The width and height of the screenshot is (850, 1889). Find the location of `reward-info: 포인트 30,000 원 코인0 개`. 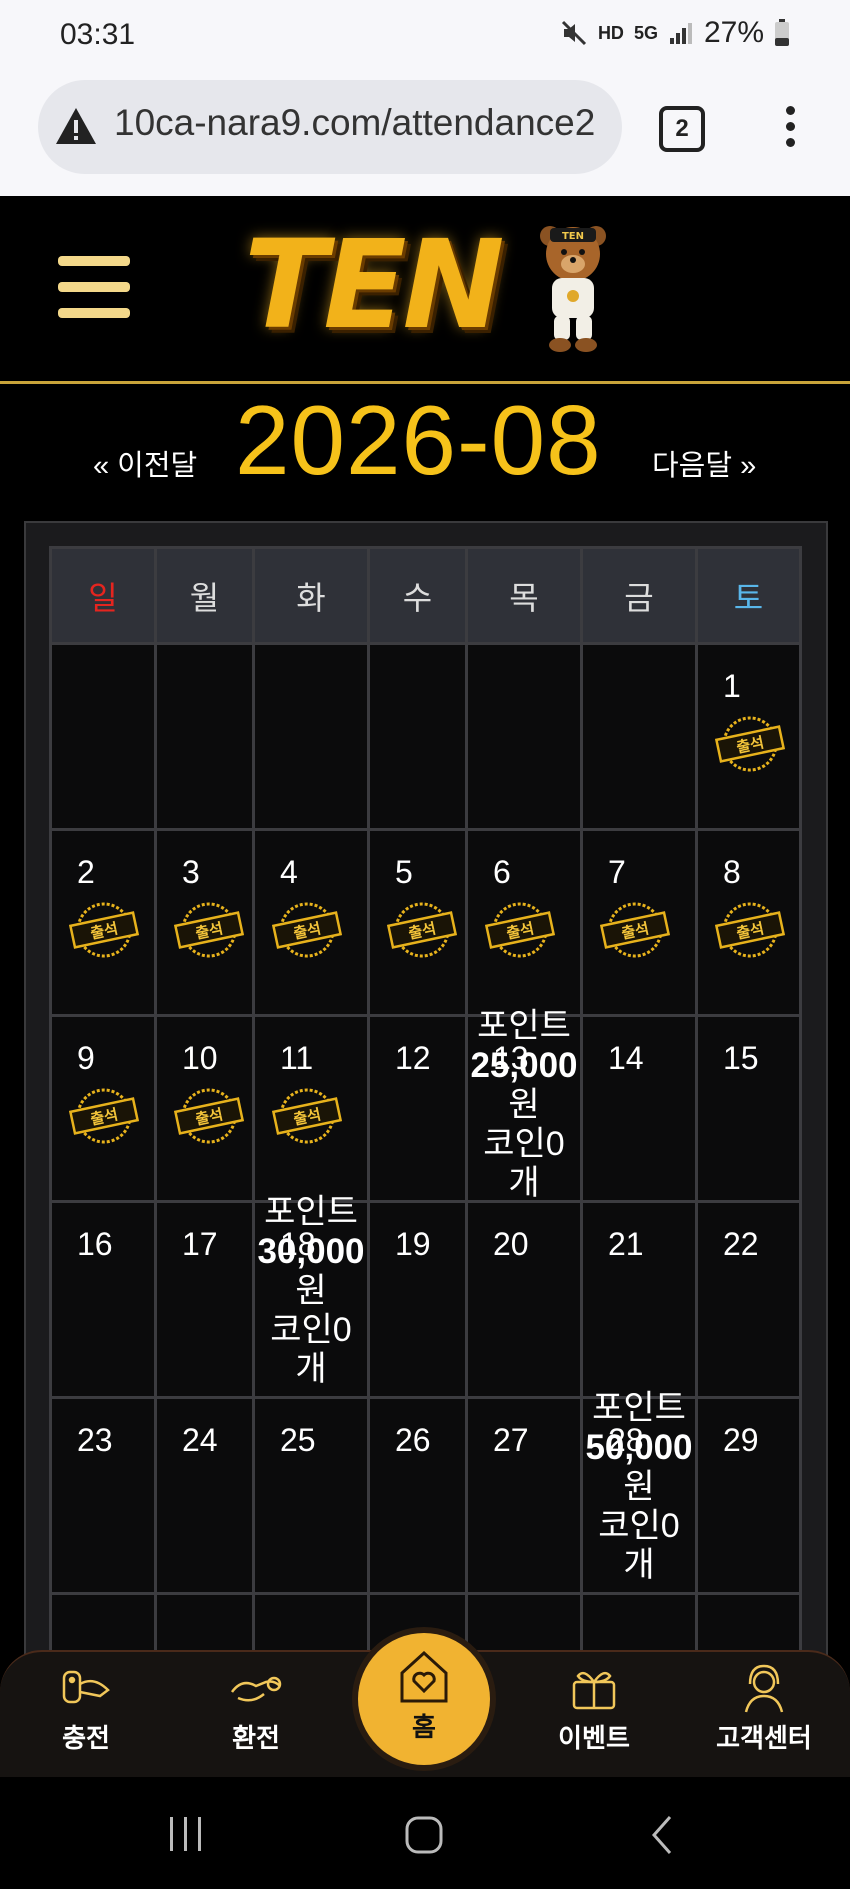

reward-info: 포인트 30,000 원 코인0 개 is located at coordinates (311, 1291).